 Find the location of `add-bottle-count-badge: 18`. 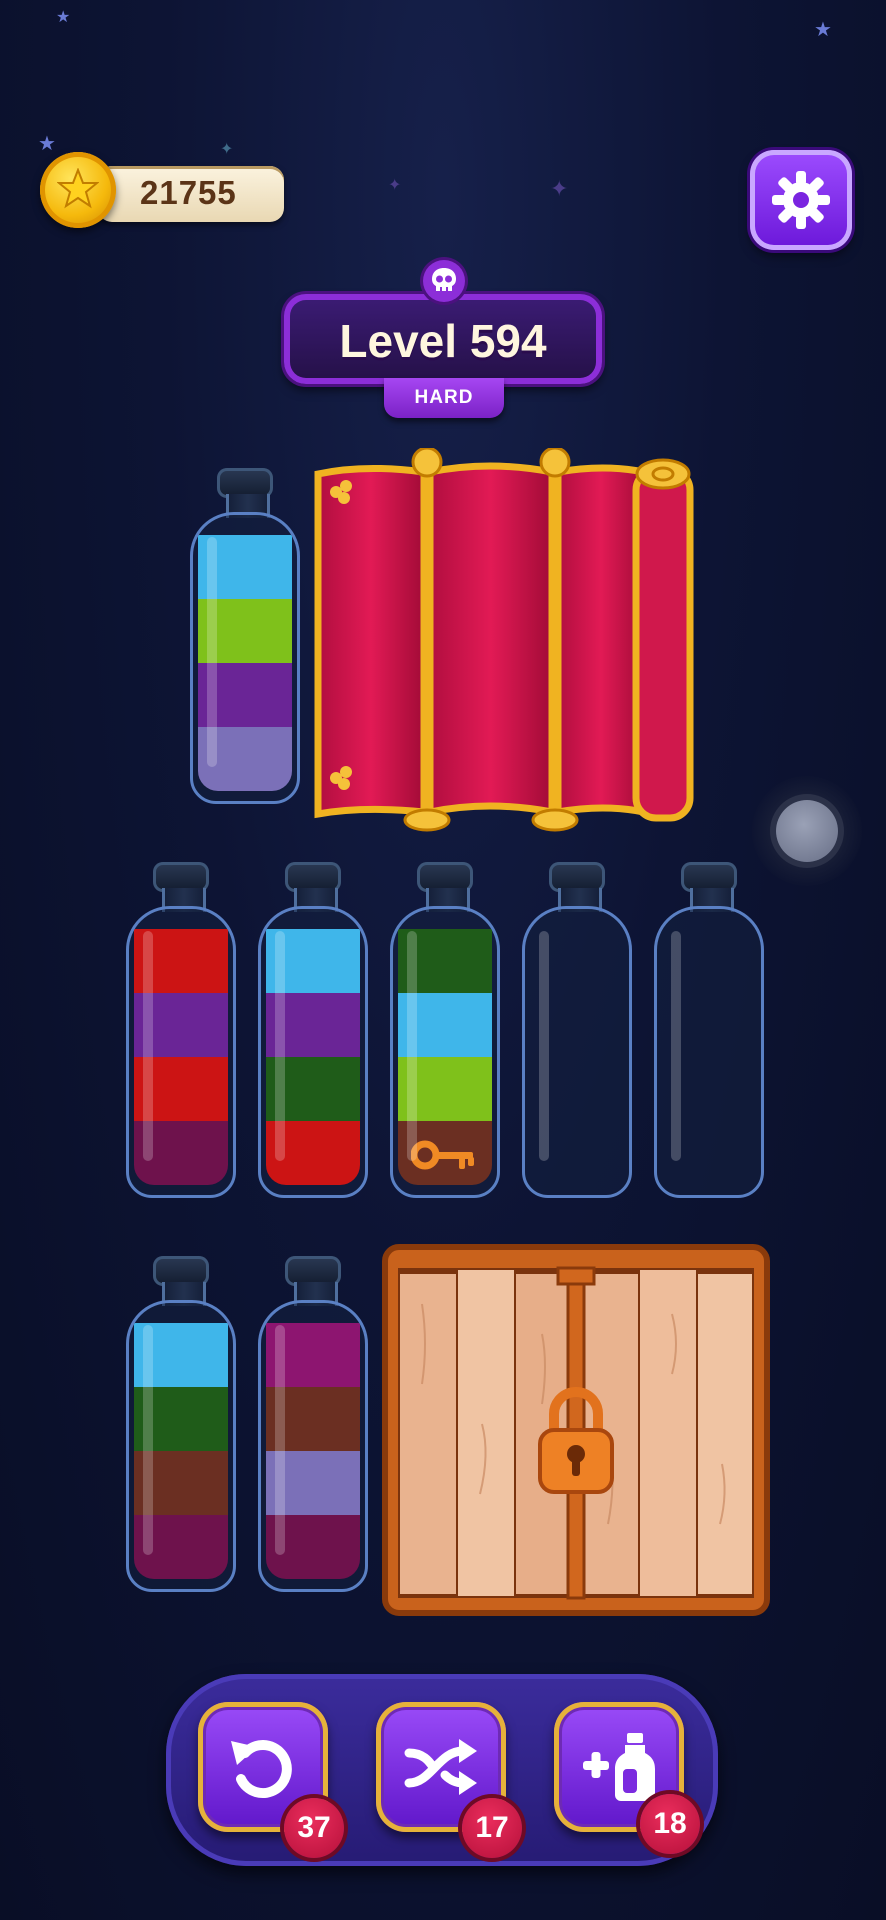

add-bottle-count-badge: 18 is located at coordinates (670, 1824).